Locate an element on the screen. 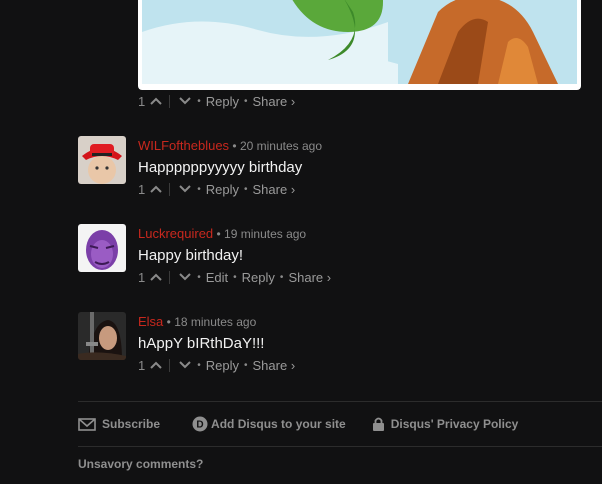 The height and width of the screenshot is (484, 602). section-title: Unsavory comments? is located at coordinates (141, 464).